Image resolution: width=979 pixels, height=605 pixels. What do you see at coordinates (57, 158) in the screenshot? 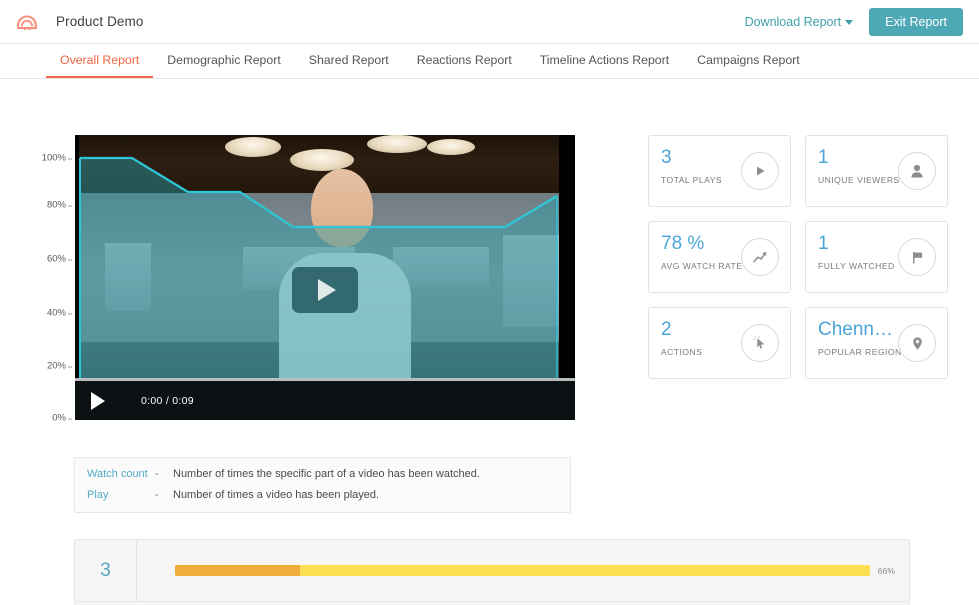
I see `y-tick-100: 100%` at bounding box center [57, 158].